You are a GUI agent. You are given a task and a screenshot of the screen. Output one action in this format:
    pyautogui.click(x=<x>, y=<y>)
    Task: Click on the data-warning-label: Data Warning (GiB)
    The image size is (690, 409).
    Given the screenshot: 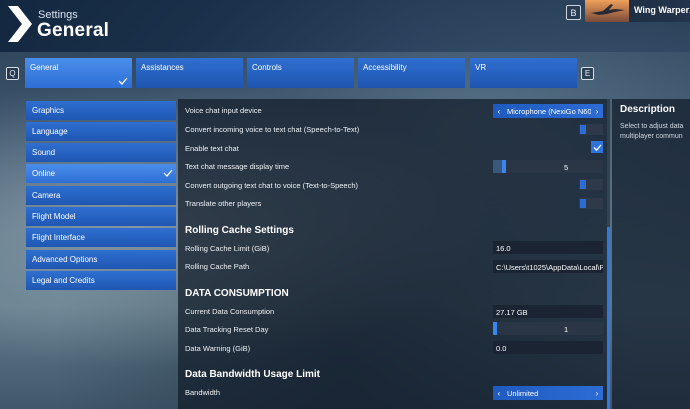 What is the action you would take?
    pyautogui.click(x=218, y=348)
    